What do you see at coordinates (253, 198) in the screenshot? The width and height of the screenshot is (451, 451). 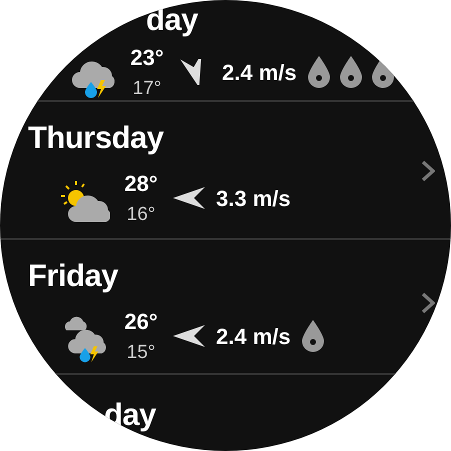 I see `wind-speed: 3.3 m/s` at bounding box center [253, 198].